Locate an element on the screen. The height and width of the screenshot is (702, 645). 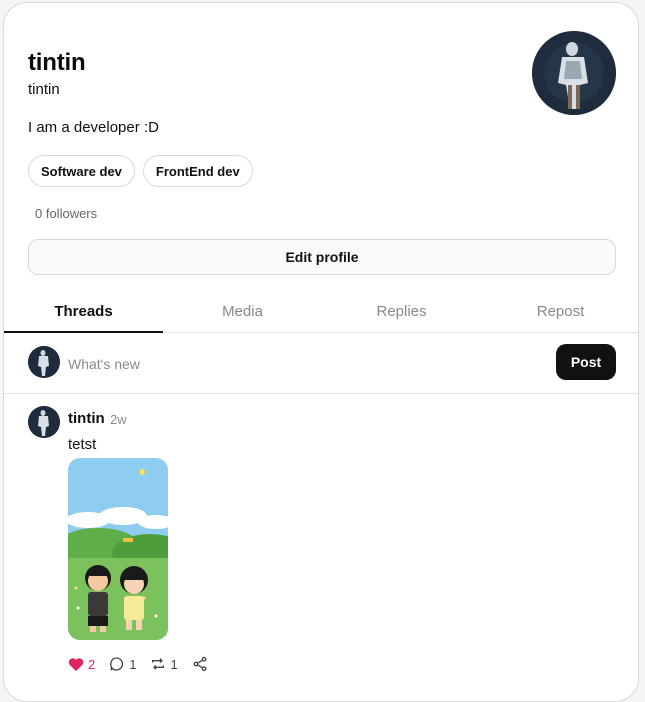
profile-tags: Software dev FrontEnd dev is located at coordinates (140, 171).